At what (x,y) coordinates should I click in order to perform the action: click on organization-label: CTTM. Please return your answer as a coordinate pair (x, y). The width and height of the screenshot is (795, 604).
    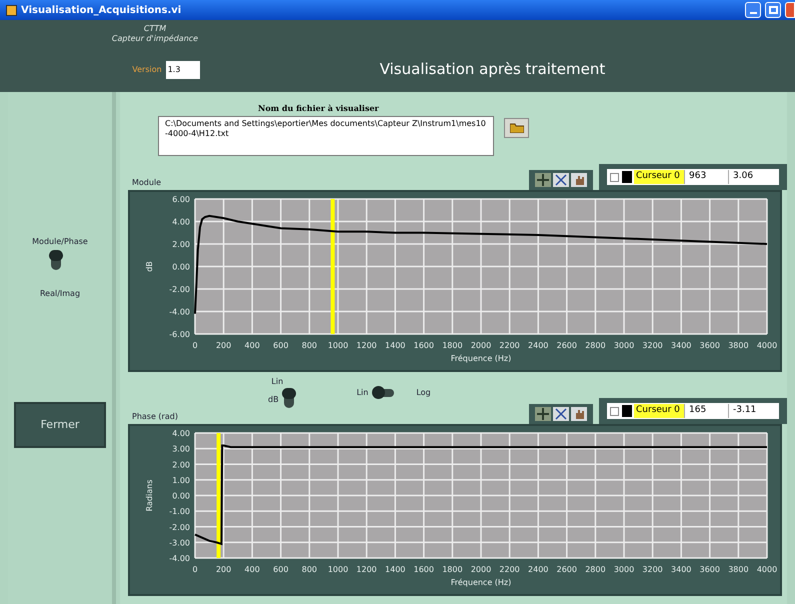
    Looking at the image, I should click on (155, 29).